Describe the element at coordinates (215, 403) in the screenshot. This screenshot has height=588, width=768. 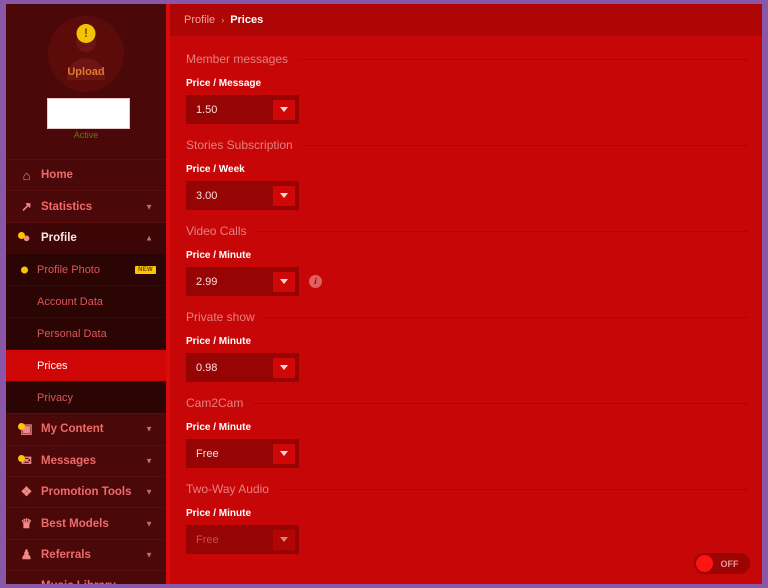
I see `section-title: Cam2Cam` at that location.